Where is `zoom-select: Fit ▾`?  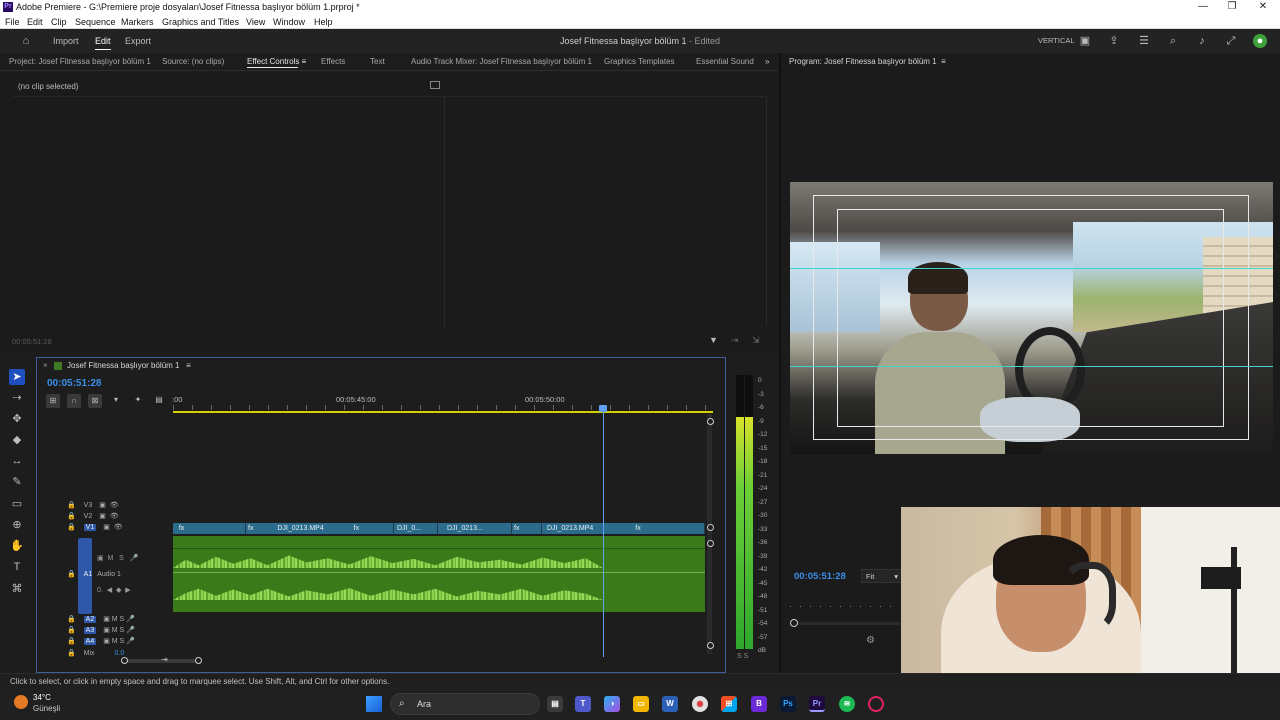 zoom-select: Fit ▾ is located at coordinates (882, 576).